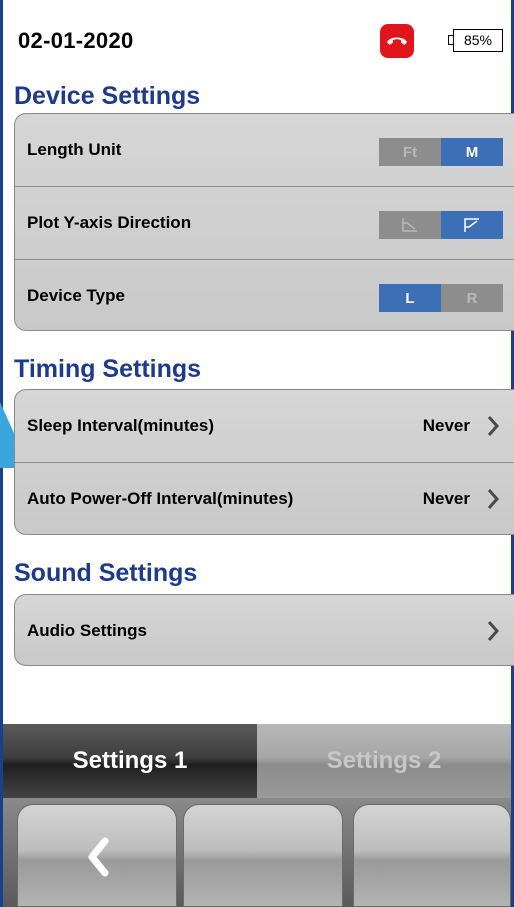  I want to click on length-unit-toggle: Ft M, so click(441, 152).